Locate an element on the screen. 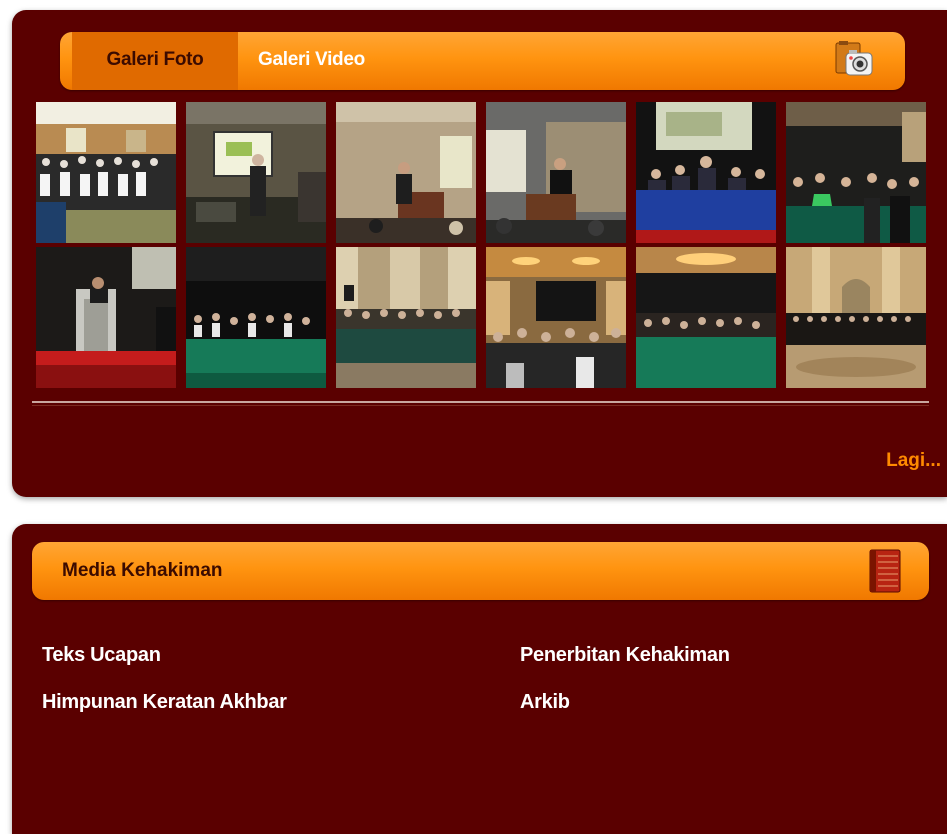 The image size is (947, 834). gallery-header: Galeri Foto Galeri Video is located at coordinates (482, 61).